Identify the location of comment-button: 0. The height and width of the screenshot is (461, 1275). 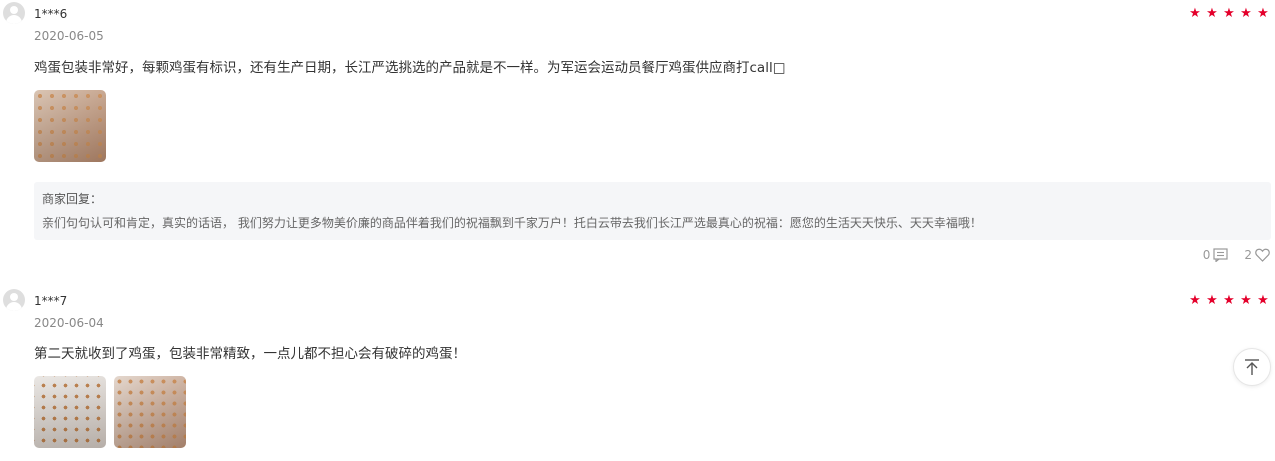
(1216, 255).